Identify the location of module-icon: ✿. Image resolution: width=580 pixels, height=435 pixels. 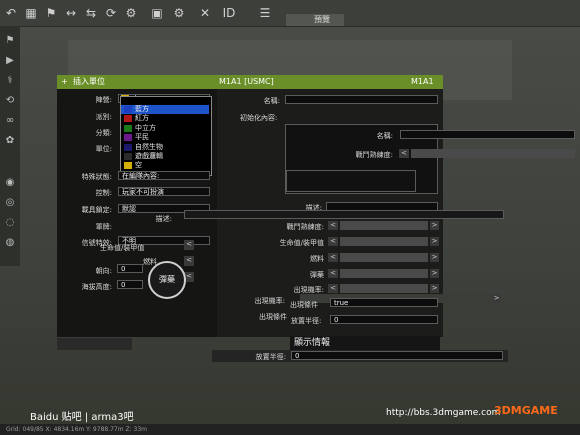
(10, 141).